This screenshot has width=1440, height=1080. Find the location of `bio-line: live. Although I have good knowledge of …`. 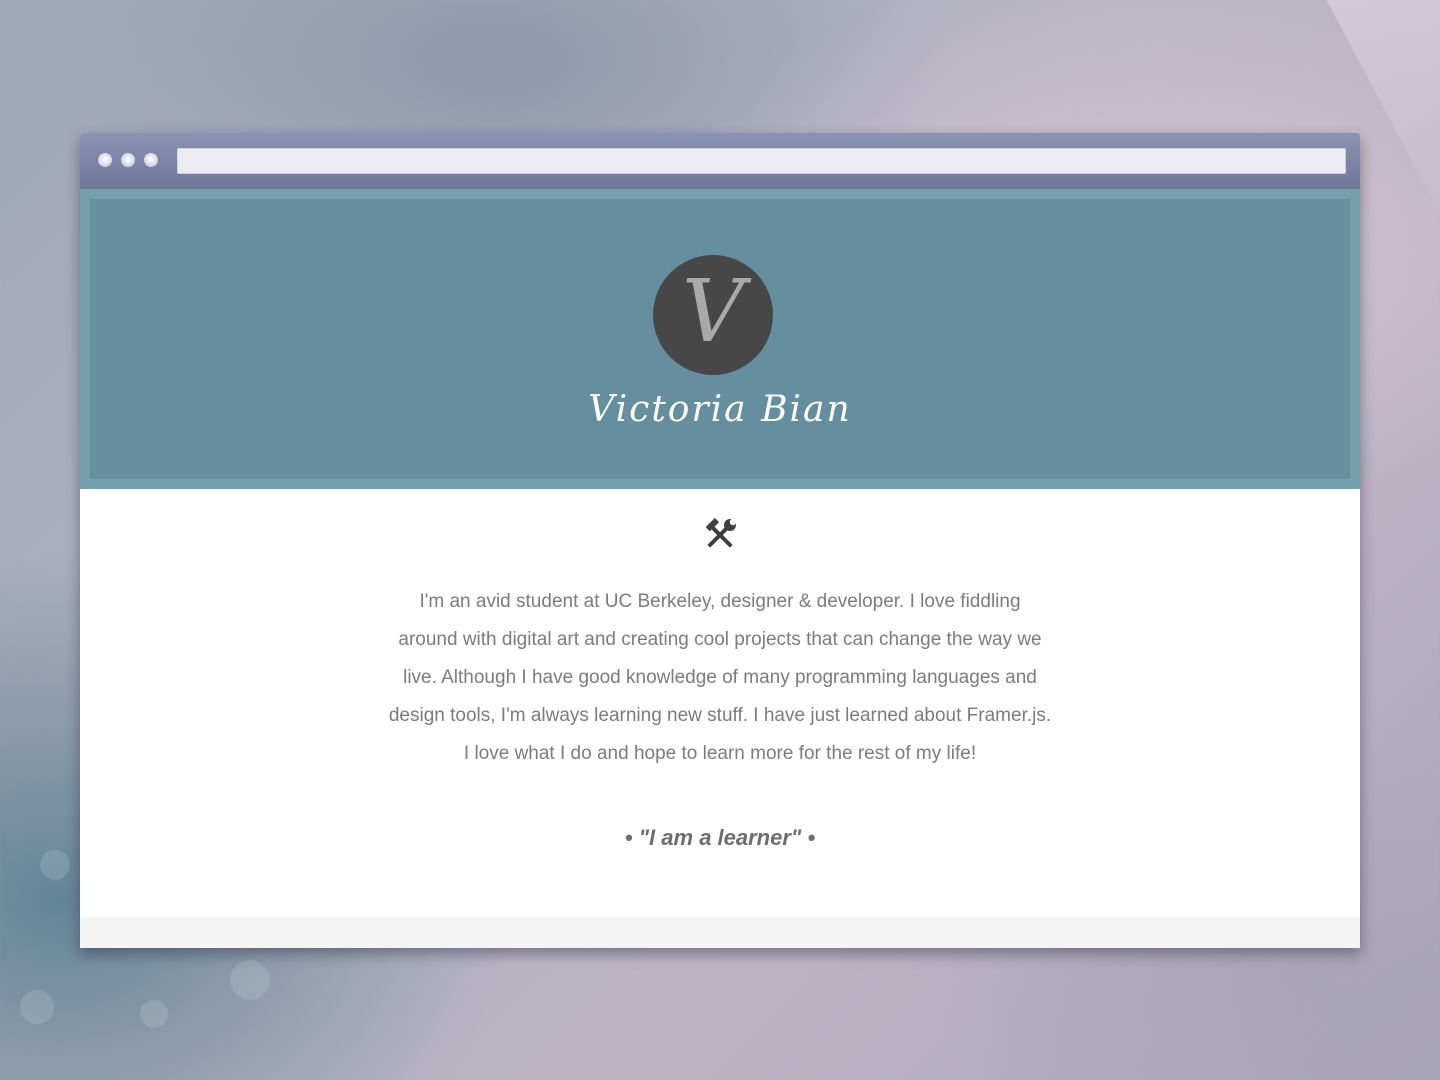

bio-line: live. Although I have good knowledge of … is located at coordinates (720, 677).